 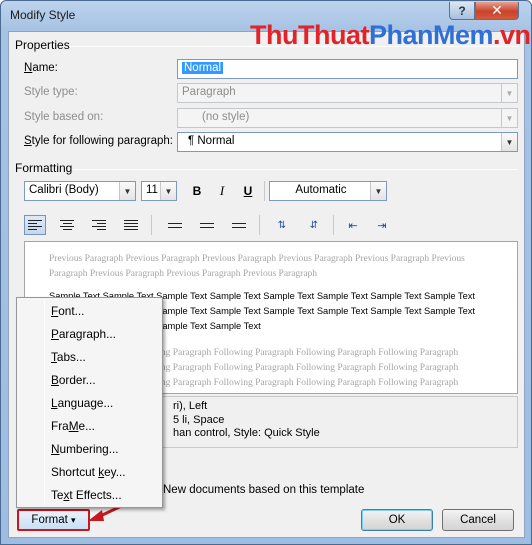 What do you see at coordinates (51, 92) in the screenshot?
I see `style-type-label: Style type:` at bounding box center [51, 92].